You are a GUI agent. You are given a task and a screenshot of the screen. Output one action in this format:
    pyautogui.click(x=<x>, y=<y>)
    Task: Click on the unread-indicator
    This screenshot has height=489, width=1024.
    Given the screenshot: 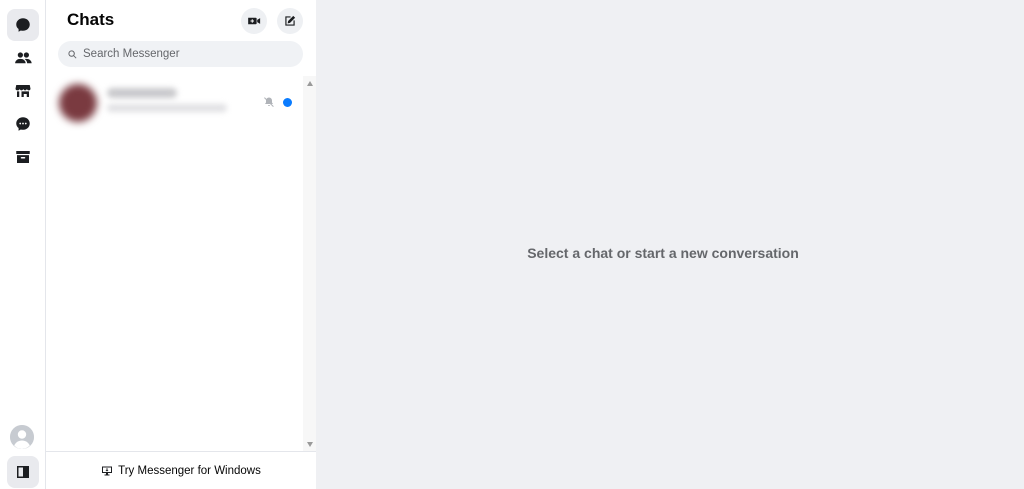 What is the action you would take?
    pyautogui.click(x=287, y=102)
    